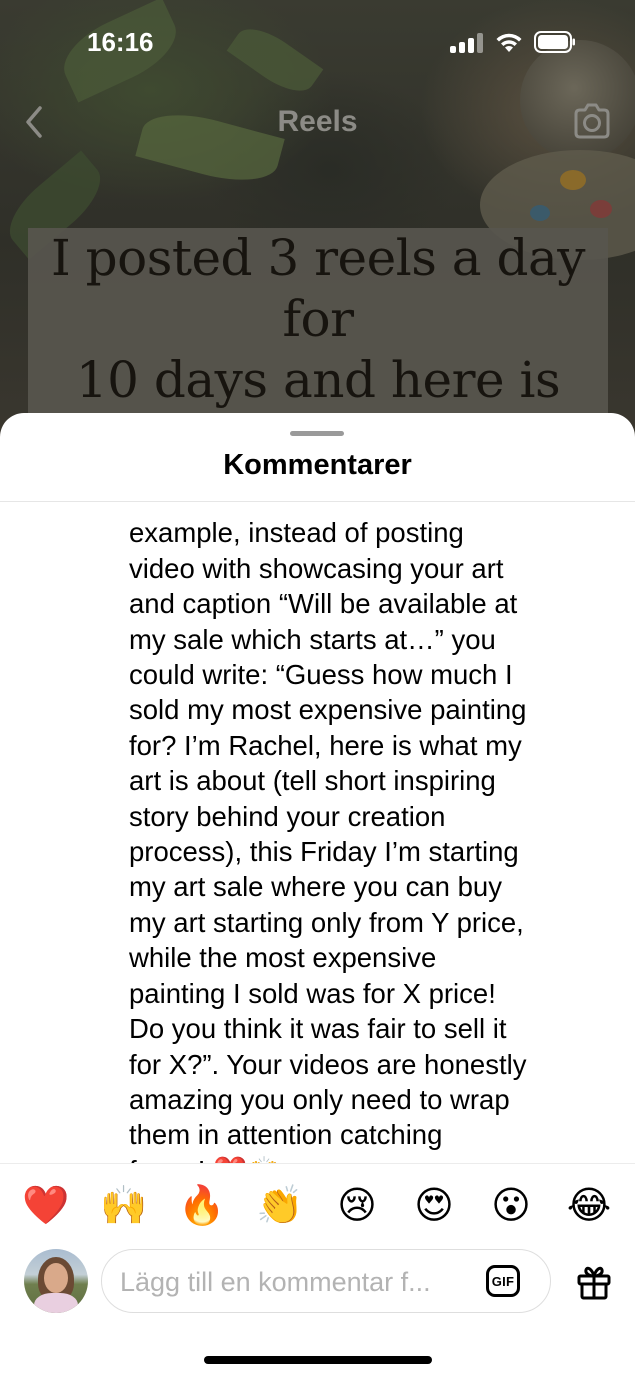 This screenshot has height=1376, width=635. What do you see at coordinates (434, 1205) in the screenshot?
I see `reaction-heart-eyes-button: 😍` at bounding box center [434, 1205].